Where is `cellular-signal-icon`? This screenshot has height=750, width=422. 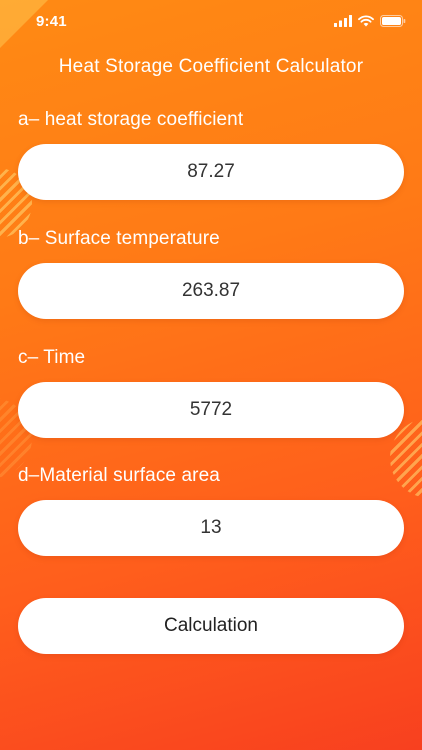 cellular-signal-icon is located at coordinates (343, 21).